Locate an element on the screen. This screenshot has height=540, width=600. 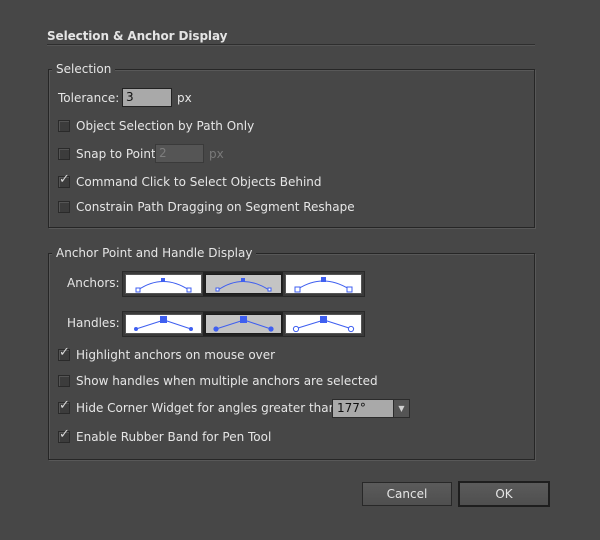
snap-to-point-checkbox is located at coordinates (64, 154).